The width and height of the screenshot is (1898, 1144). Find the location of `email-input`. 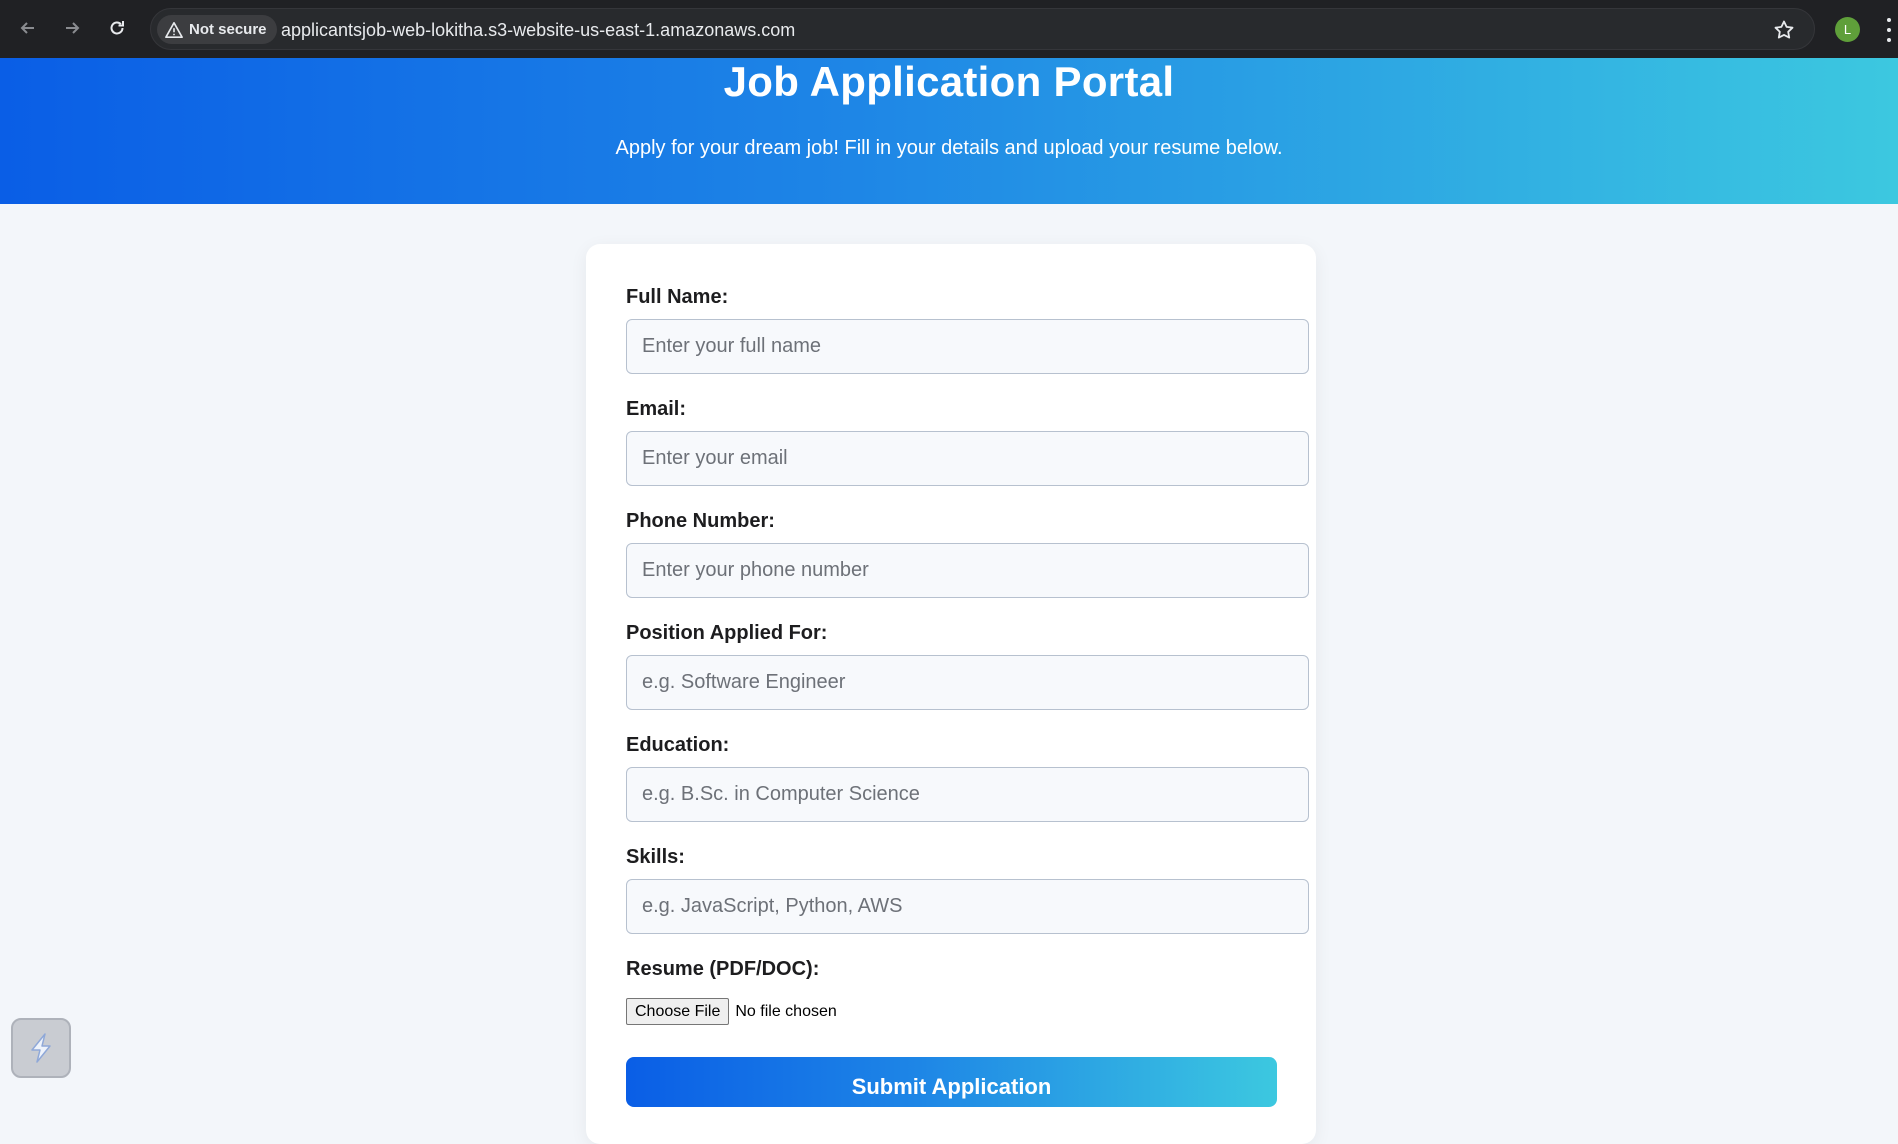

email-input is located at coordinates (967, 458).